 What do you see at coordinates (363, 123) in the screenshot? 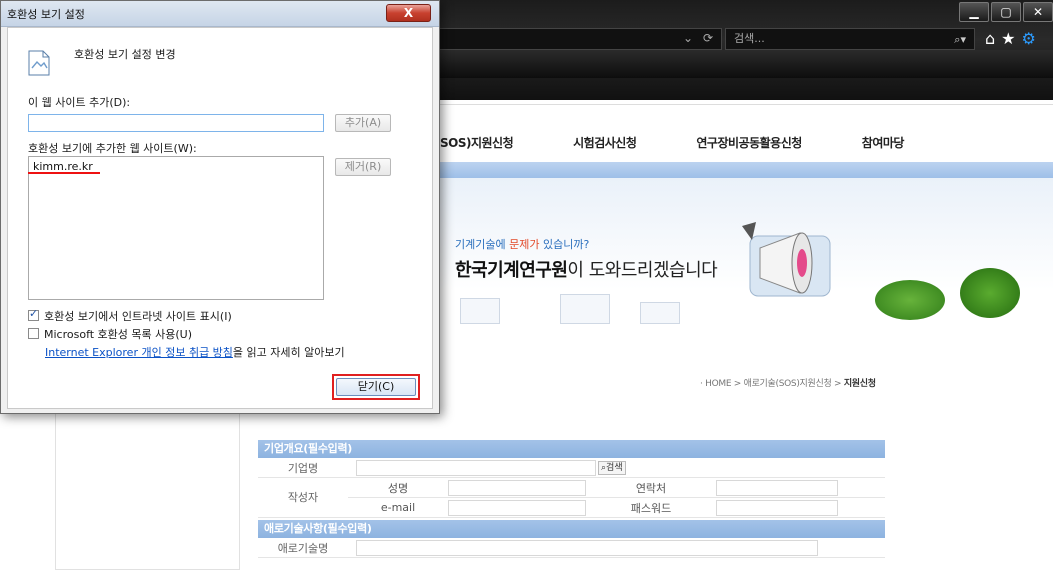
I see `add-button: 추가(A)` at bounding box center [363, 123].